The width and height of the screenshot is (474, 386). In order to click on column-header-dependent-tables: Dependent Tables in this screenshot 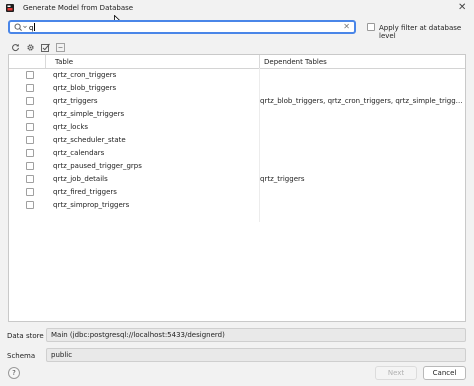, I will do `click(295, 62)`.